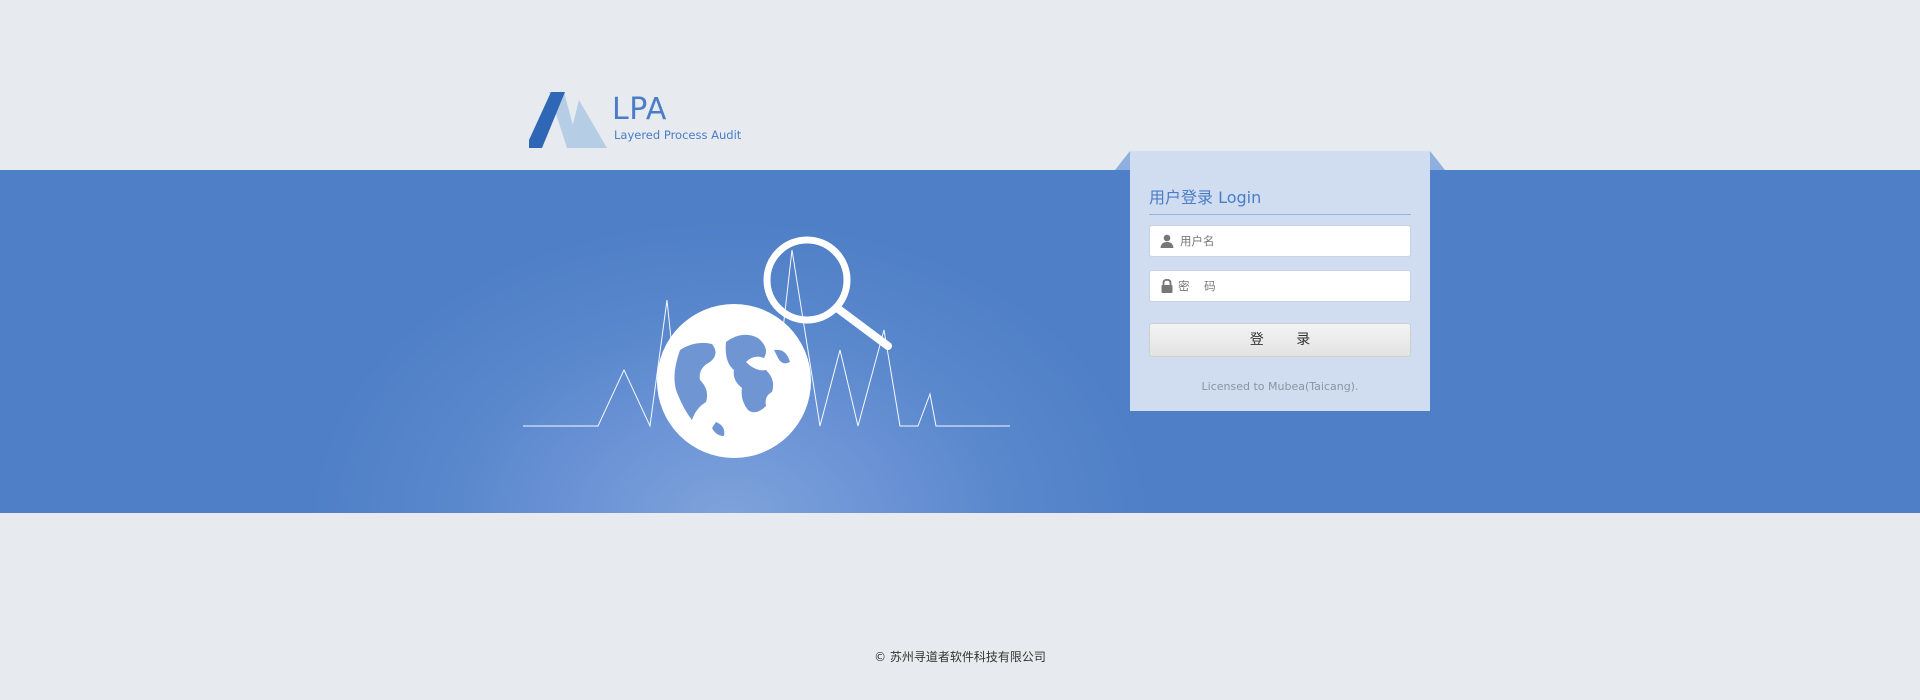  What do you see at coordinates (734, 381) in the screenshot?
I see `globe-icon` at bounding box center [734, 381].